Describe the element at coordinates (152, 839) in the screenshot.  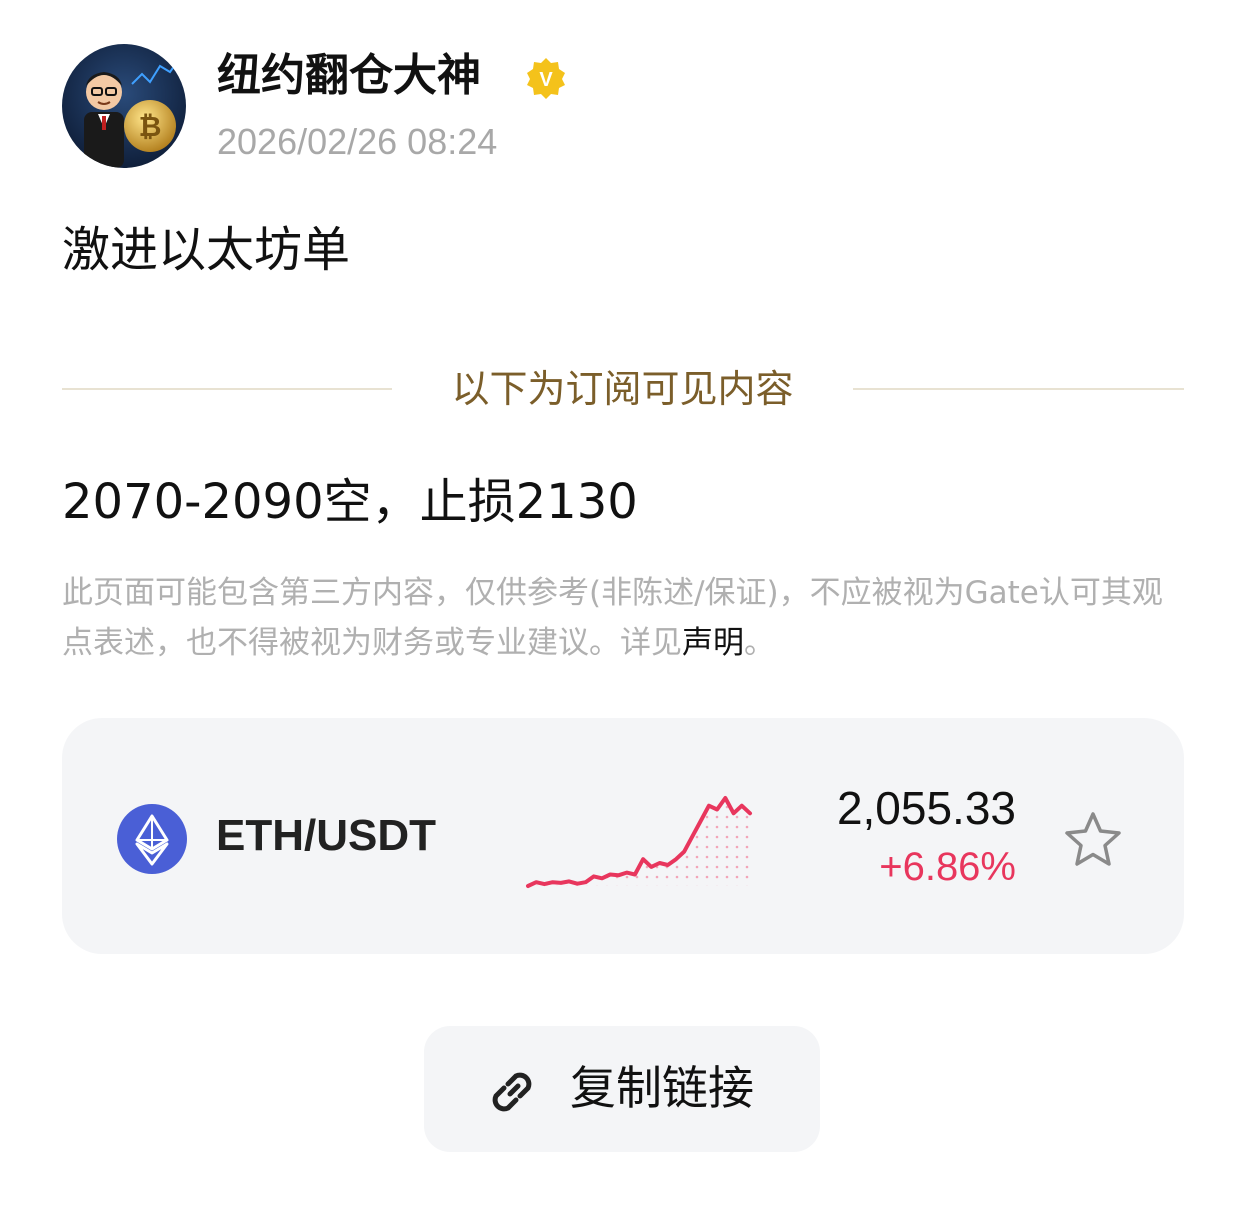
I see `ethereum-icon` at that location.